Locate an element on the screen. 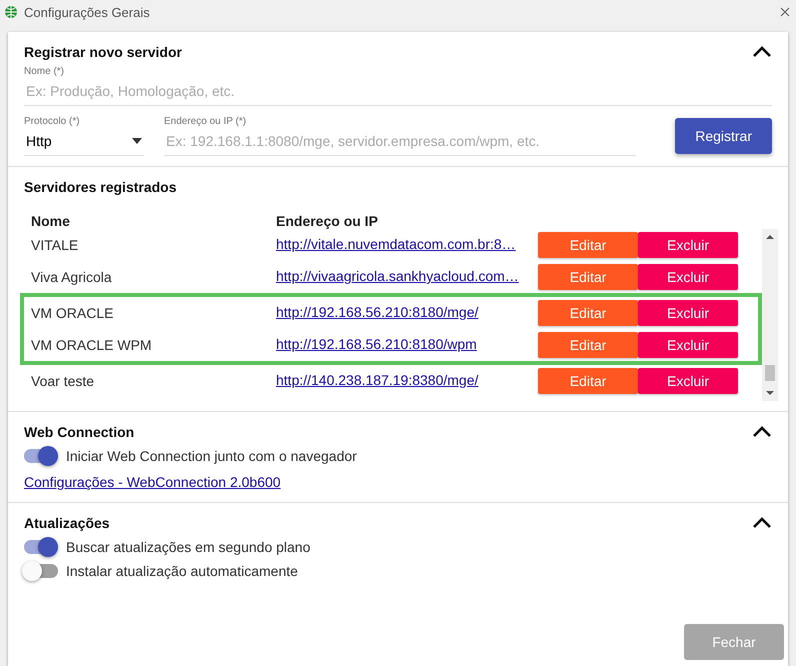 The height and width of the screenshot is (666, 796). toggle-label: Instalar atualização automaticamente is located at coordinates (182, 571).